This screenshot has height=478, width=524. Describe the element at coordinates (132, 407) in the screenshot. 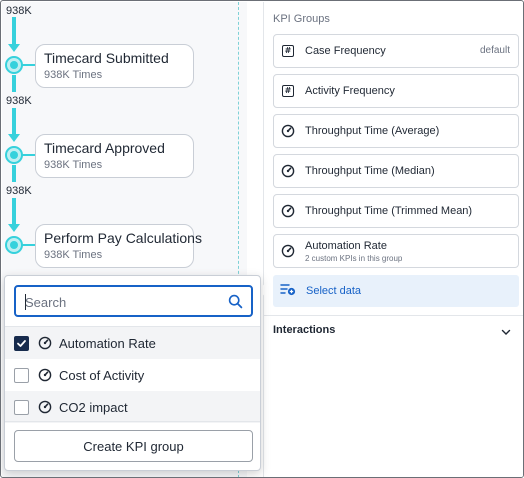

I see `option-co2-impact: CO2 impact` at that location.